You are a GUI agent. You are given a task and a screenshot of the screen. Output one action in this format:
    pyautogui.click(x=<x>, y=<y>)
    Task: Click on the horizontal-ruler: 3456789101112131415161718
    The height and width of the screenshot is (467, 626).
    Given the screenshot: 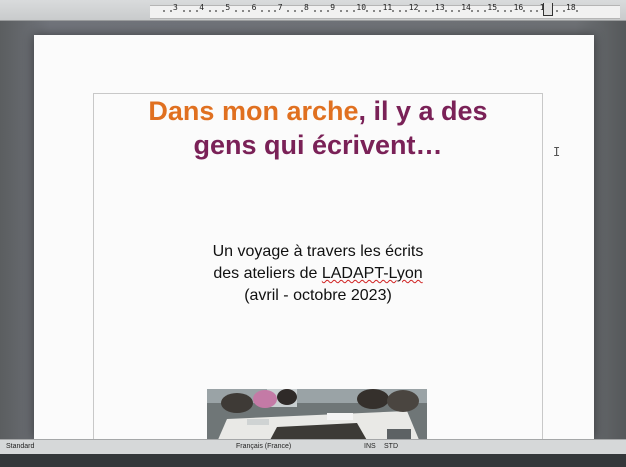 What is the action you would take?
    pyautogui.click(x=313, y=10)
    